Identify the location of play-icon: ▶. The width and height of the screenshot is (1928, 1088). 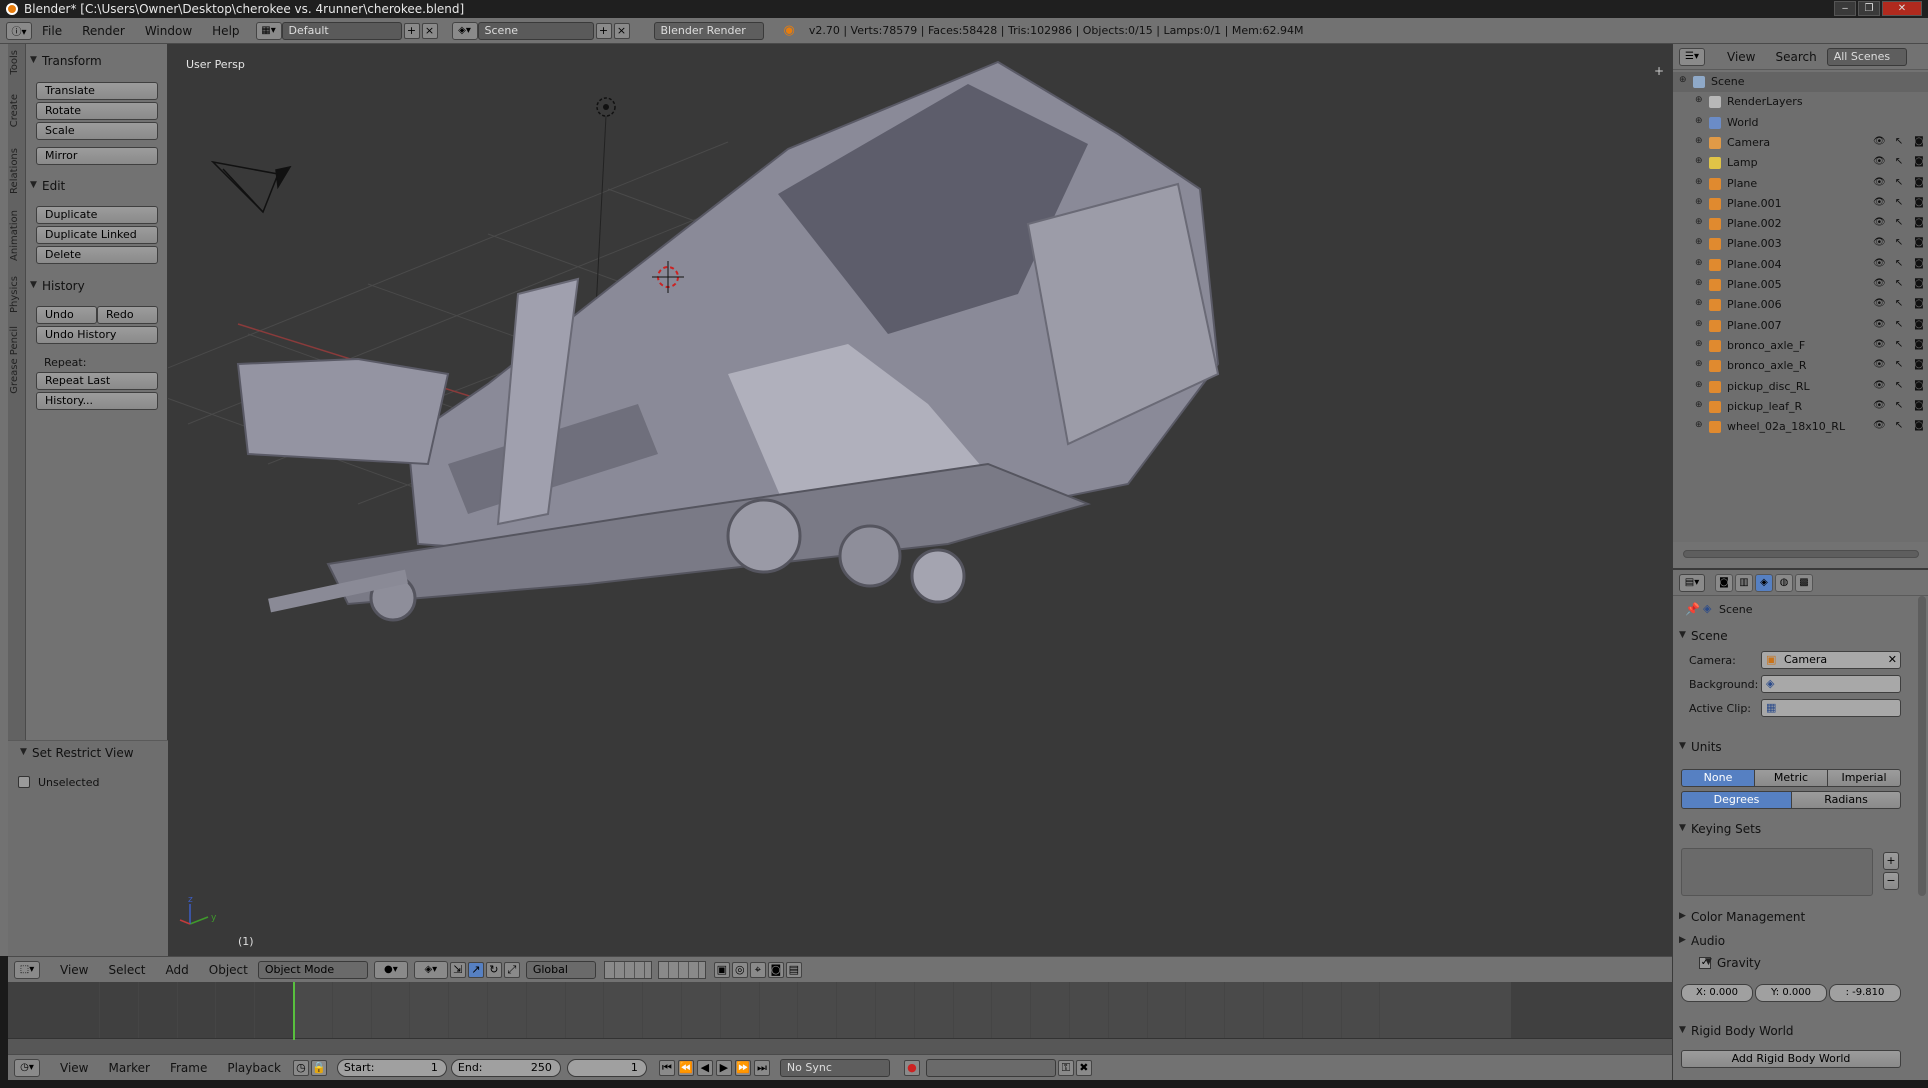
(723, 1067).